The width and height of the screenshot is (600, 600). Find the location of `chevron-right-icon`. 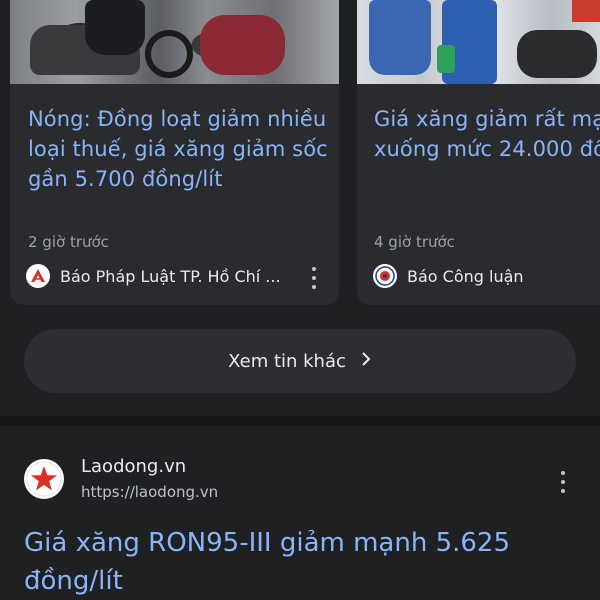

chevron-right-icon is located at coordinates (366, 361).